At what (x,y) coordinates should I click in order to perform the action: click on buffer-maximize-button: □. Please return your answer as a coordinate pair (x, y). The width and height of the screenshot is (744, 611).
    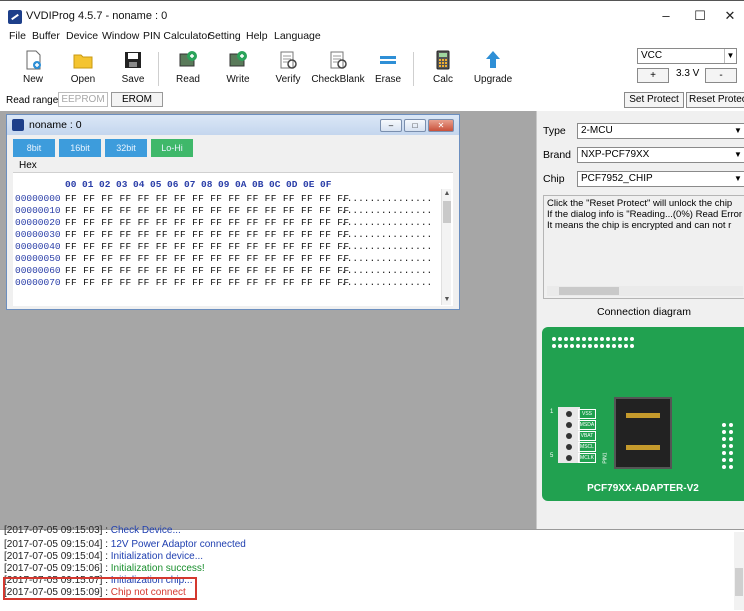
    Looking at the image, I should click on (415, 125).